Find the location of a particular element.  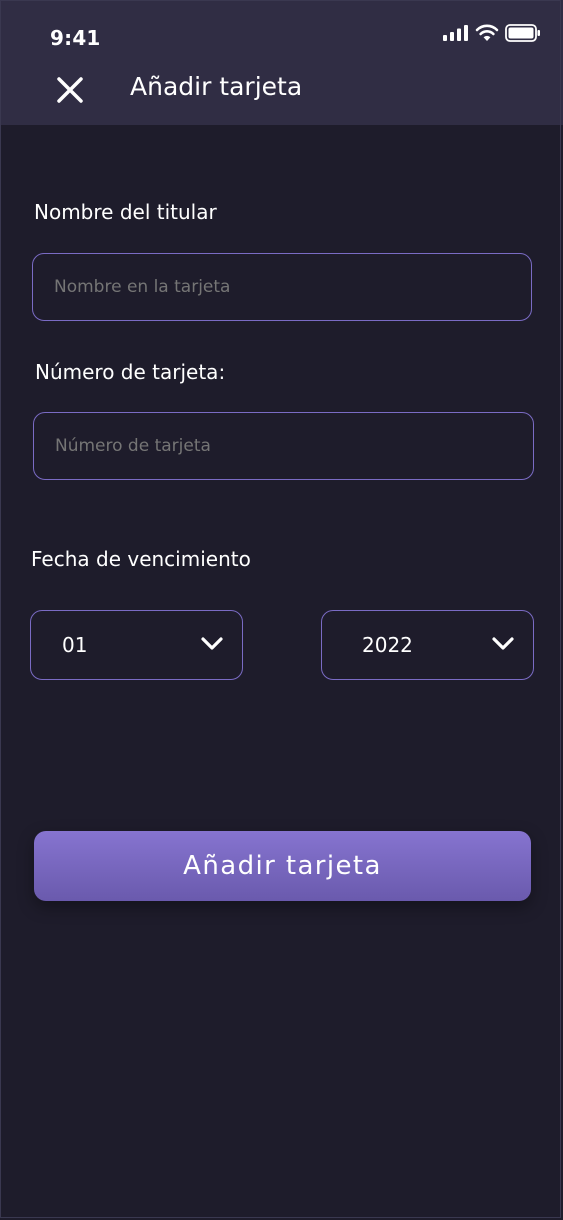

status-icons is located at coordinates (492, 33).